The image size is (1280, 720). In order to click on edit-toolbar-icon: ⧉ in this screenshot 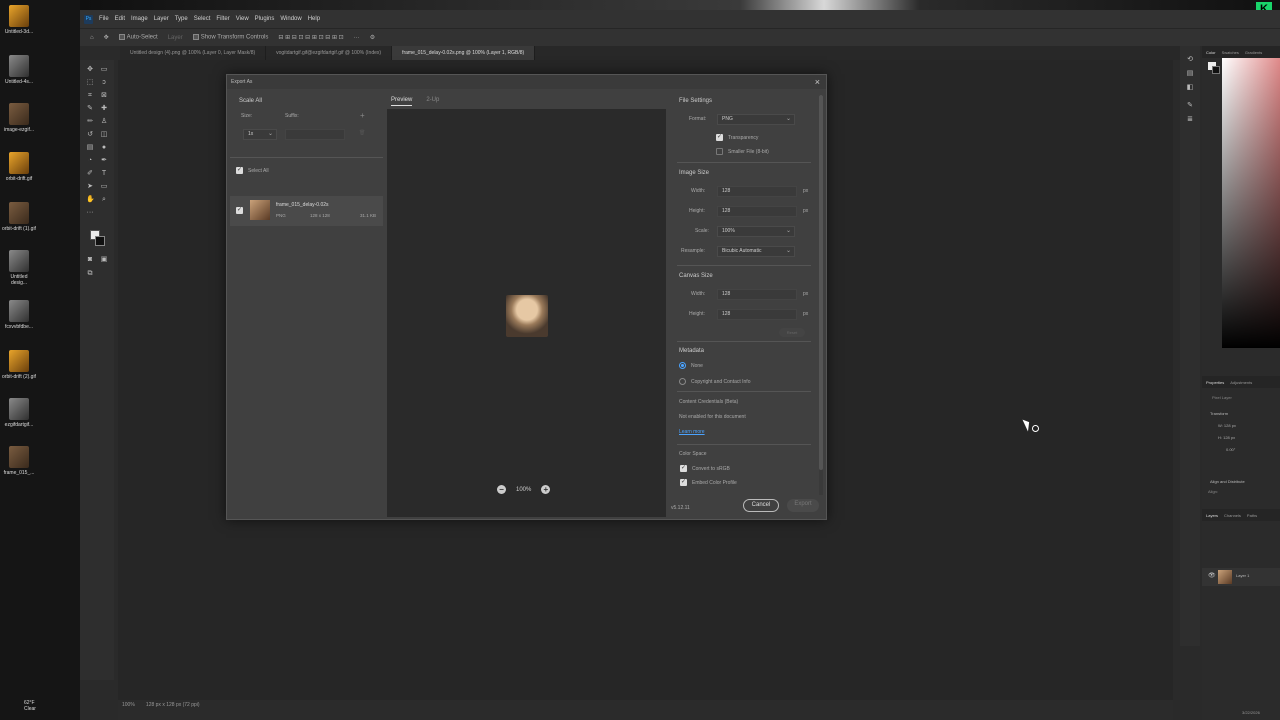, I will do `click(90, 274)`.